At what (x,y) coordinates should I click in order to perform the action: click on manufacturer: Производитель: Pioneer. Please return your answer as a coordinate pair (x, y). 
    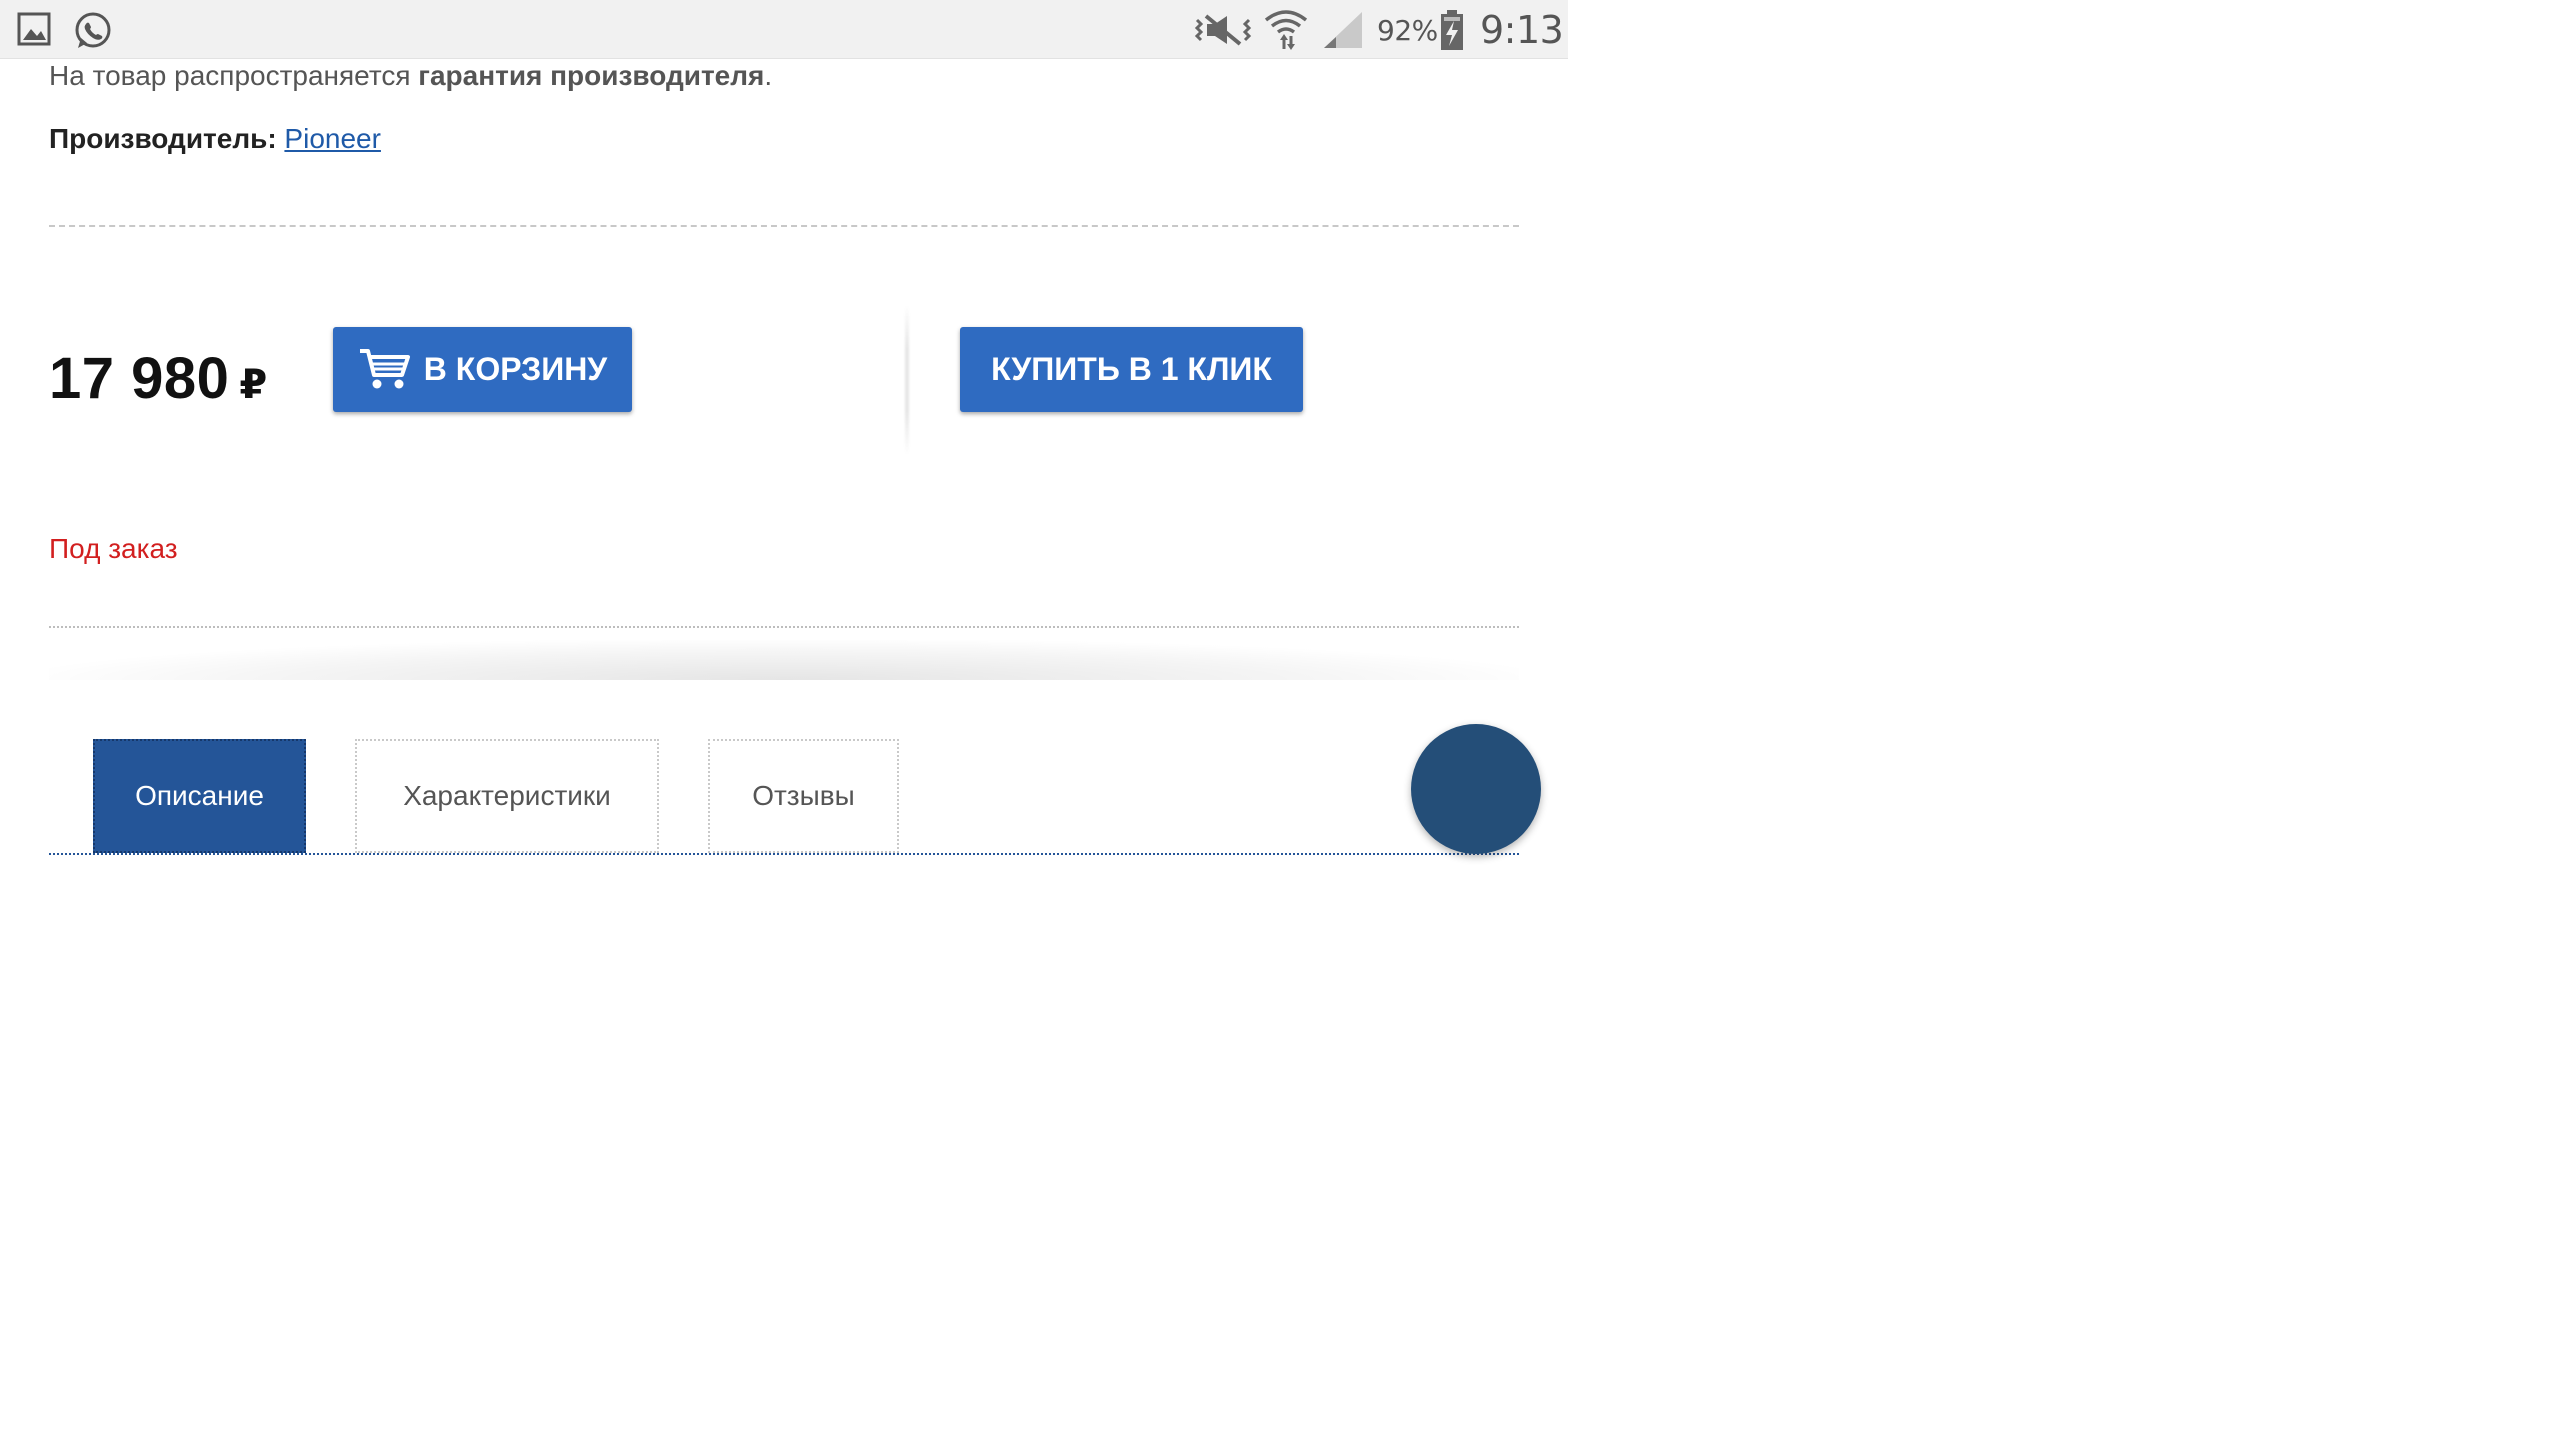
    Looking at the image, I should click on (215, 139).